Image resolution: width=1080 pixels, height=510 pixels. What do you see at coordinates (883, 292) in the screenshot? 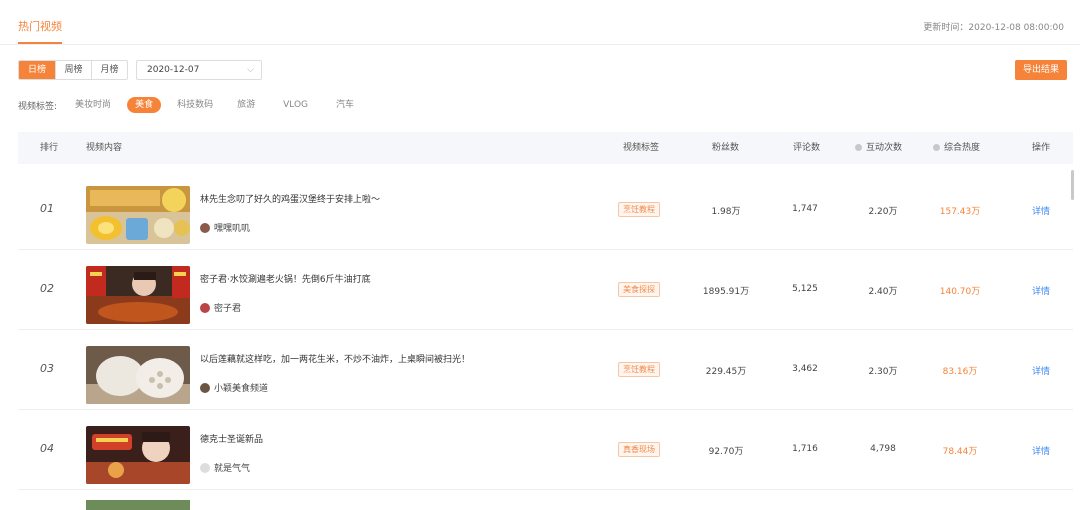
I see `interactions-count: 2.40万` at bounding box center [883, 292].